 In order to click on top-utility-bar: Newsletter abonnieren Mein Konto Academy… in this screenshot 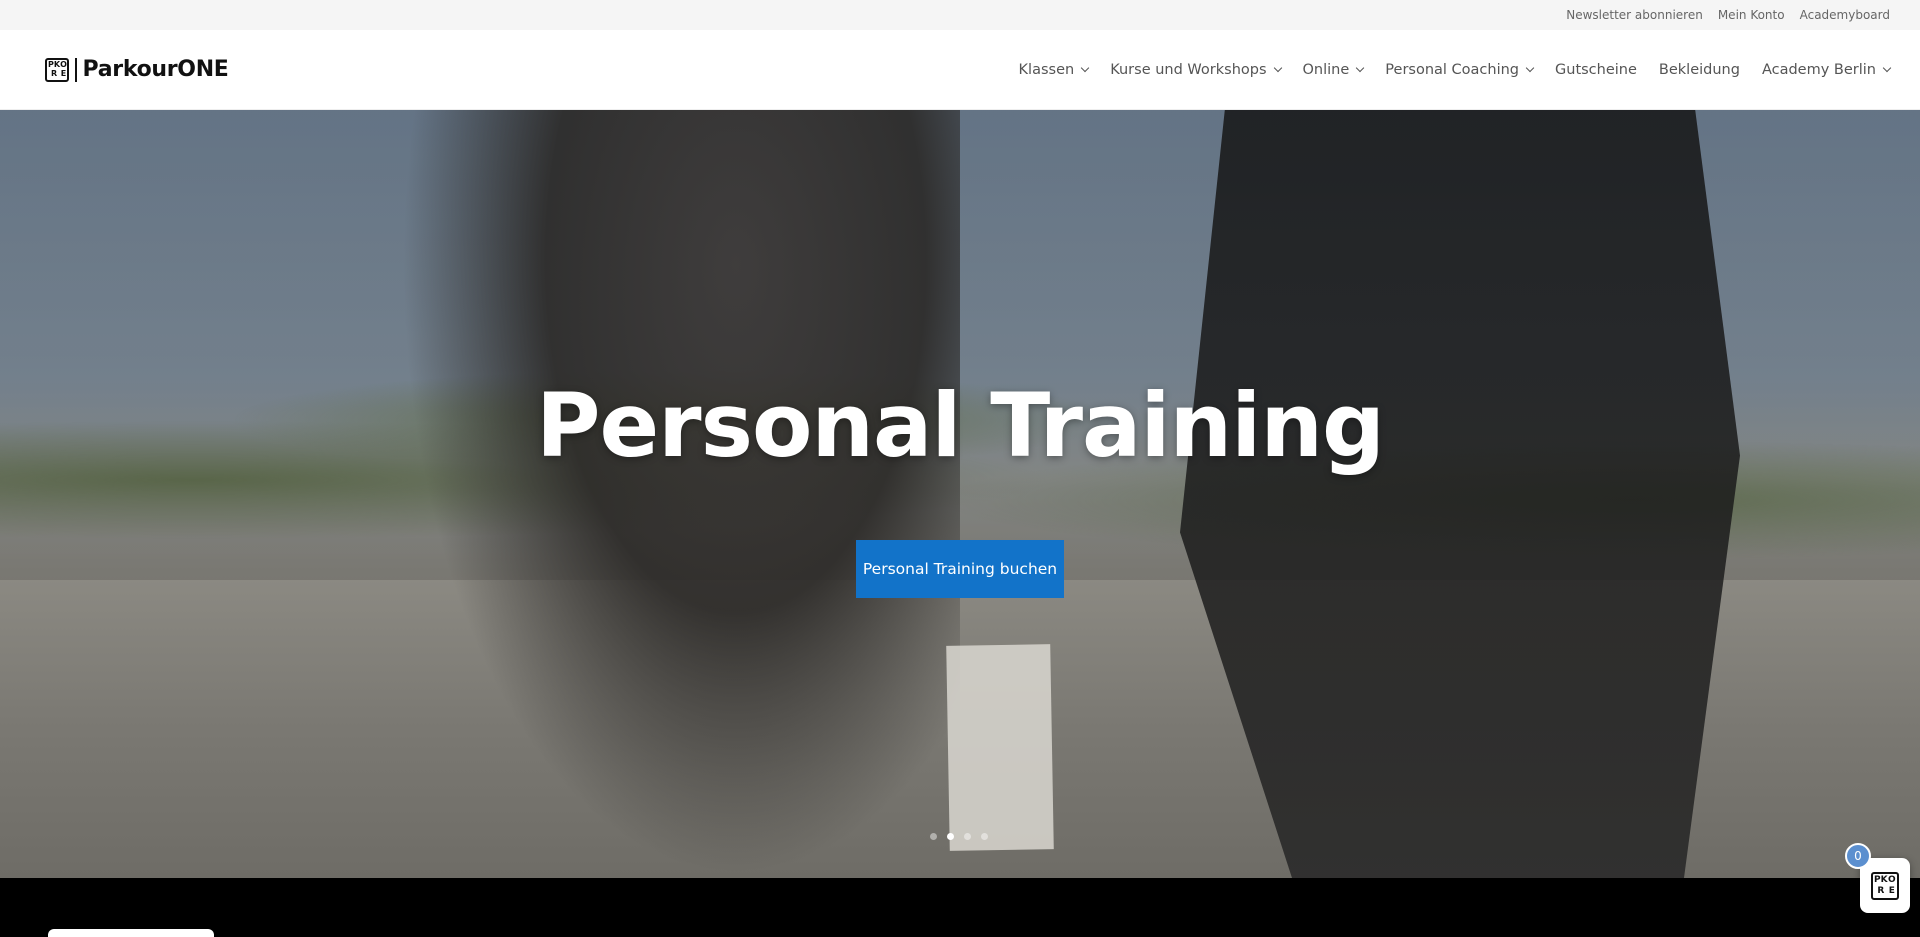, I will do `click(960, 15)`.